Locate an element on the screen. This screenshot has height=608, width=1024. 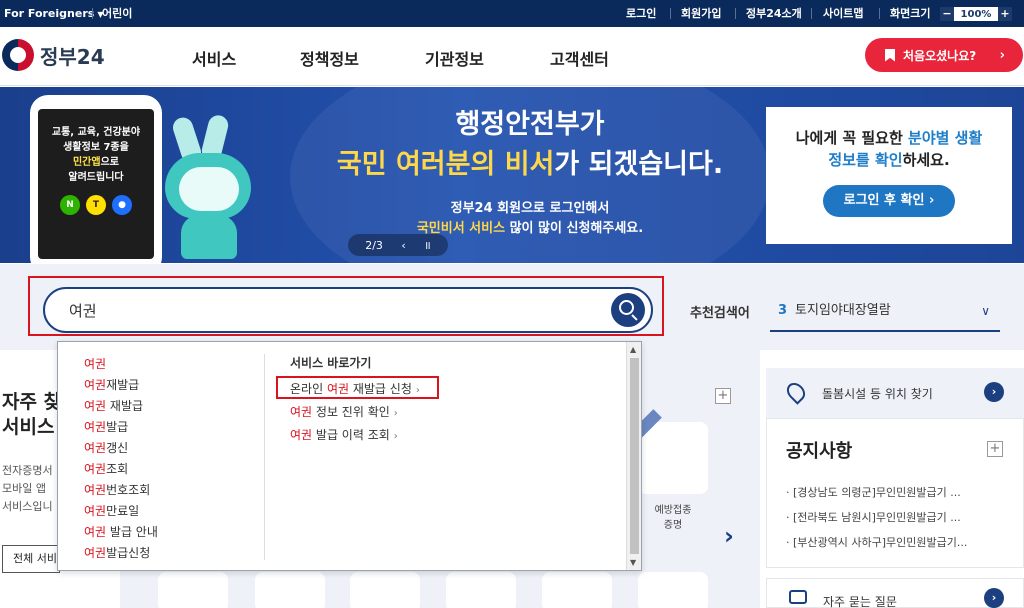
suggestion-item: 여권재발급 is located at coordinates (121, 385).